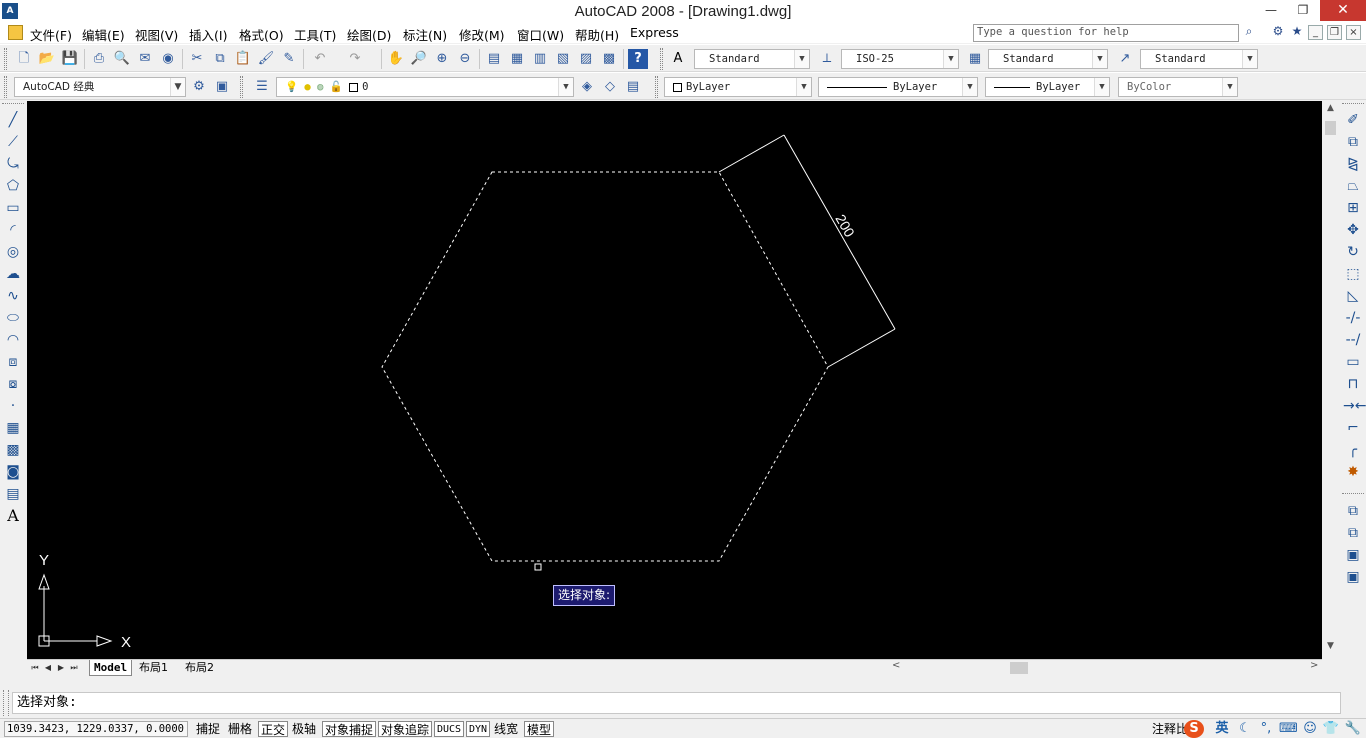 This screenshot has width=1366, height=738. Describe the element at coordinates (369, 34) in the screenshot. I see `menu-draw: 绘图(D)` at that location.